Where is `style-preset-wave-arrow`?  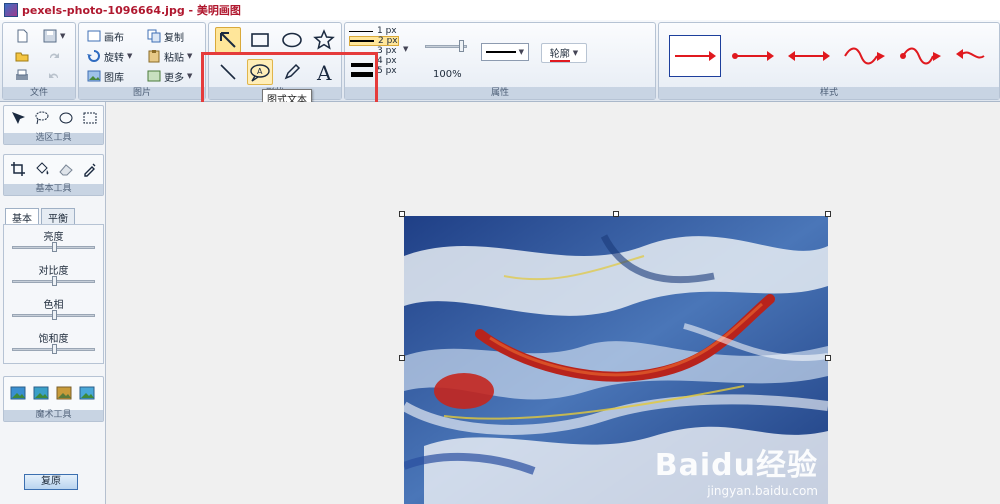
style-preset-wave-arrow is located at coordinates (865, 56).